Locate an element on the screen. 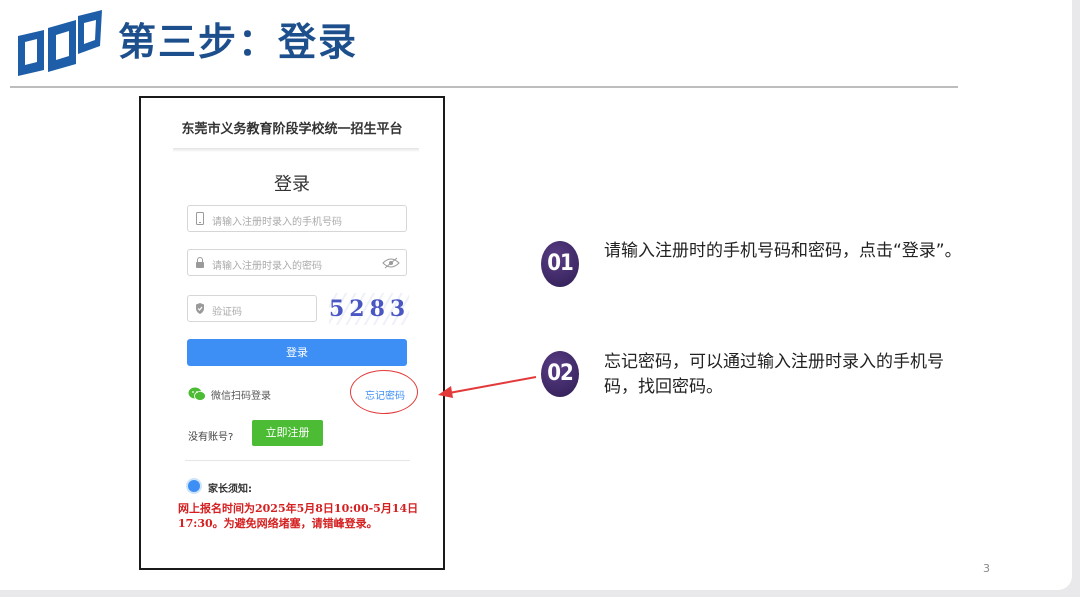 The width and height of the screenshot is (1080, 597). step-badge-01: 01 is located at coordinates (560, 264).